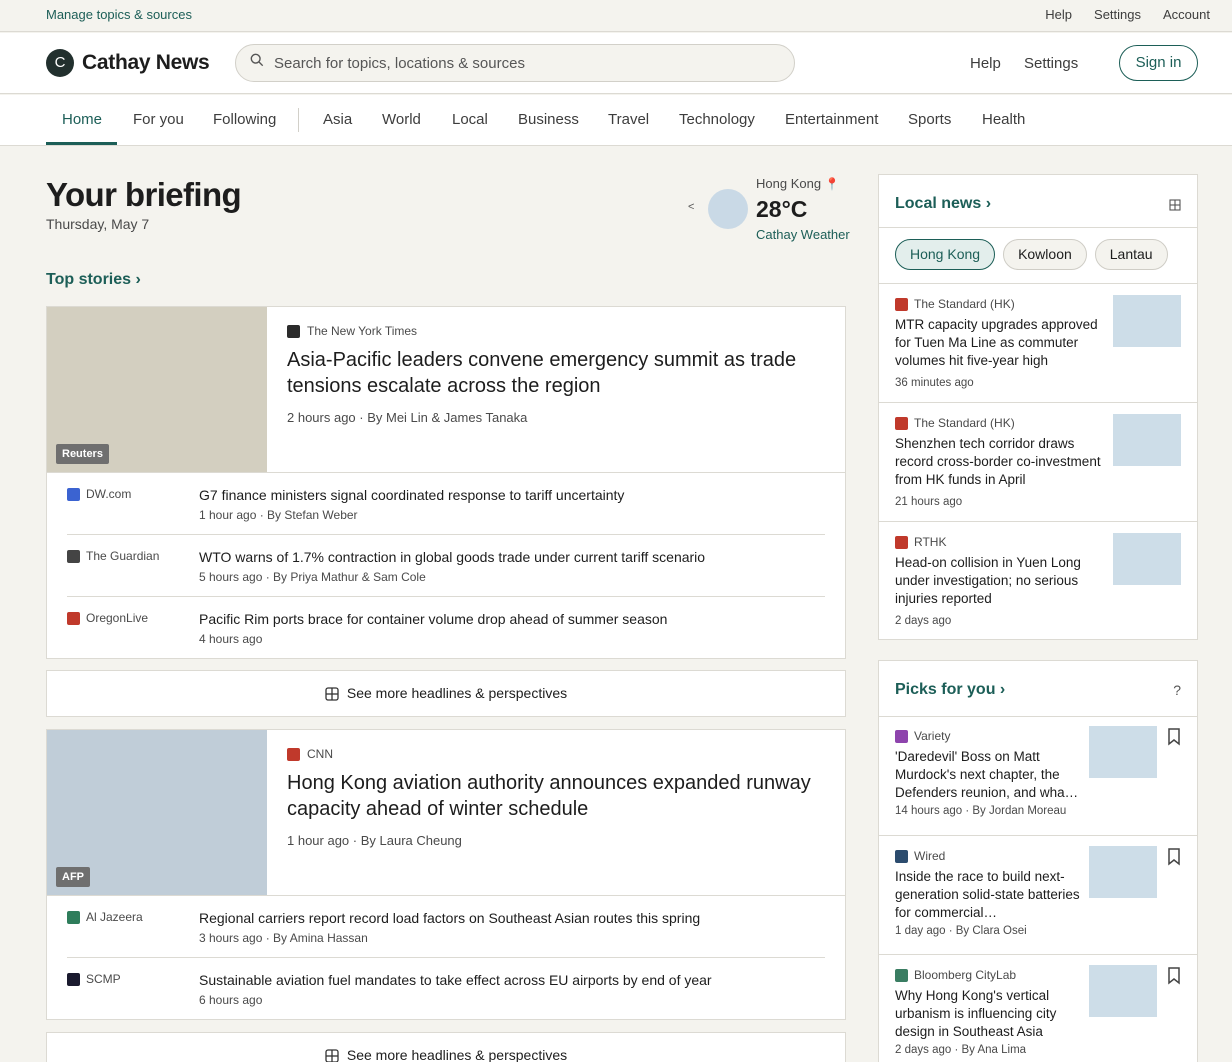 This screenshot has width=1232, height=1062. I want to click on search-bar, so click(515, 63).